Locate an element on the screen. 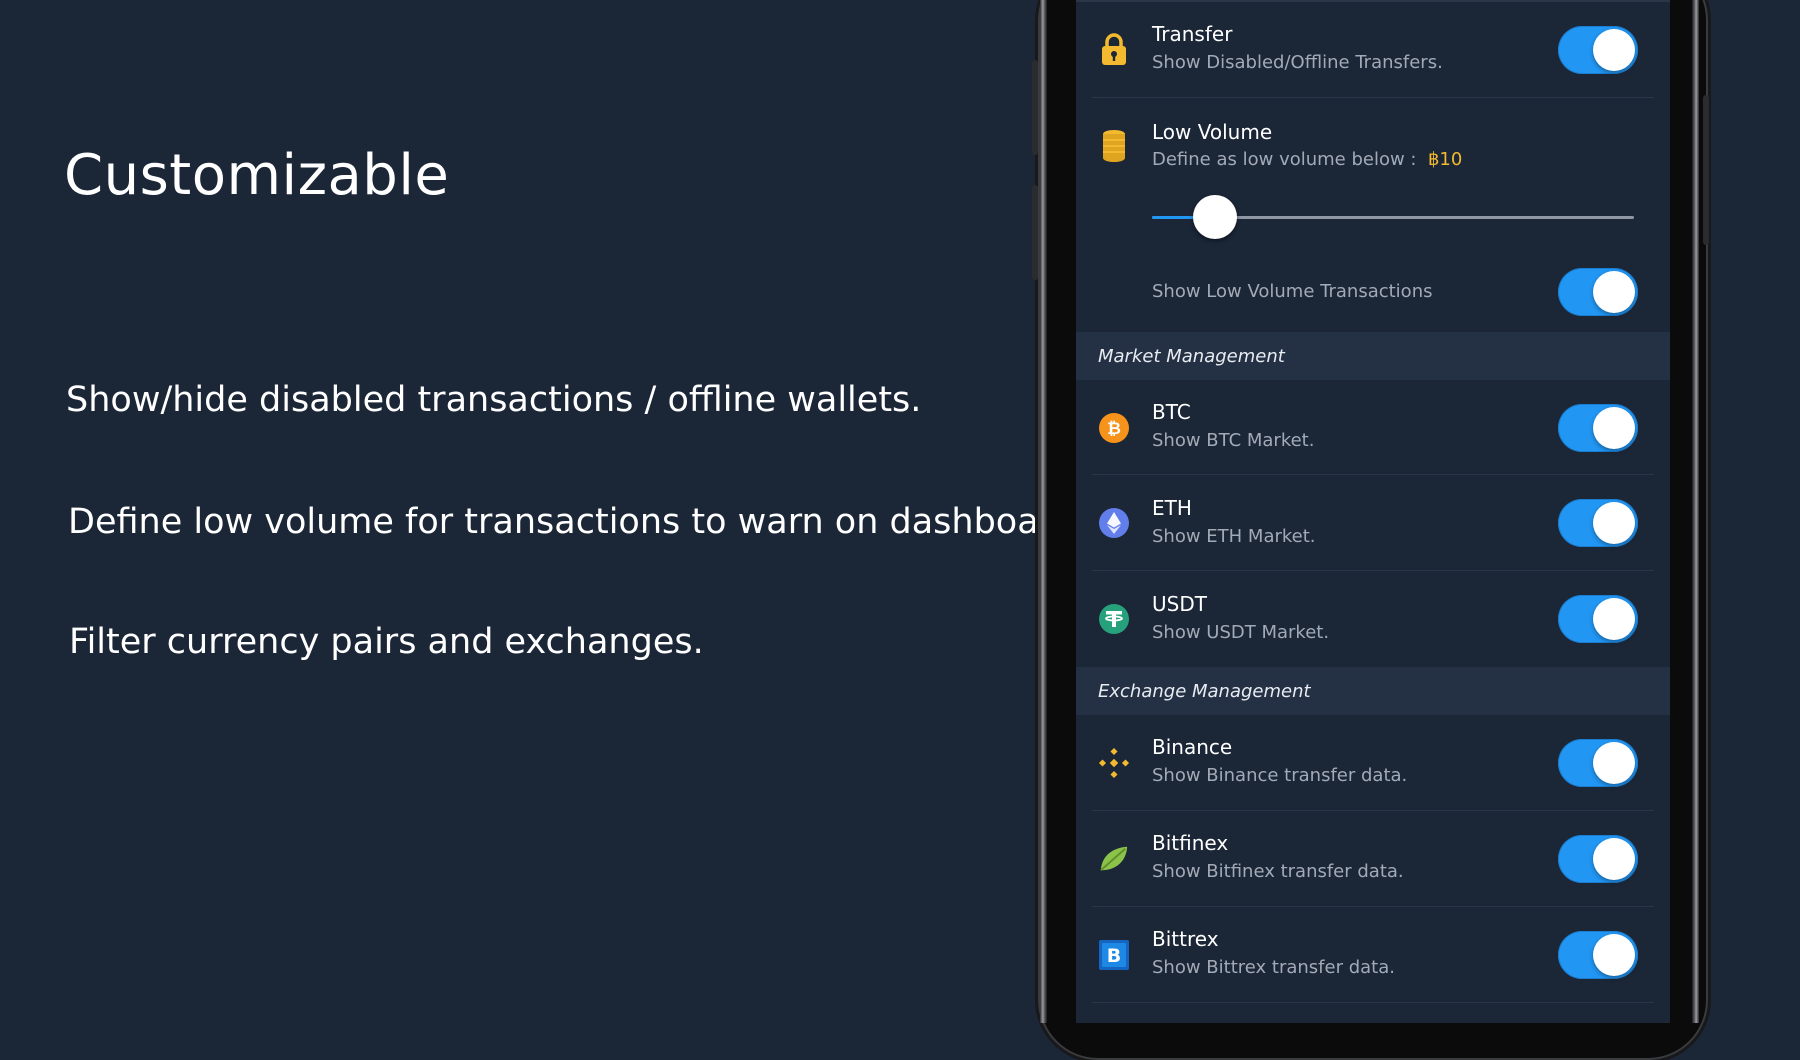 The height and width of the screenshot is (1060, 1800). phone-edge-left is located at coordinates (1043, 511).